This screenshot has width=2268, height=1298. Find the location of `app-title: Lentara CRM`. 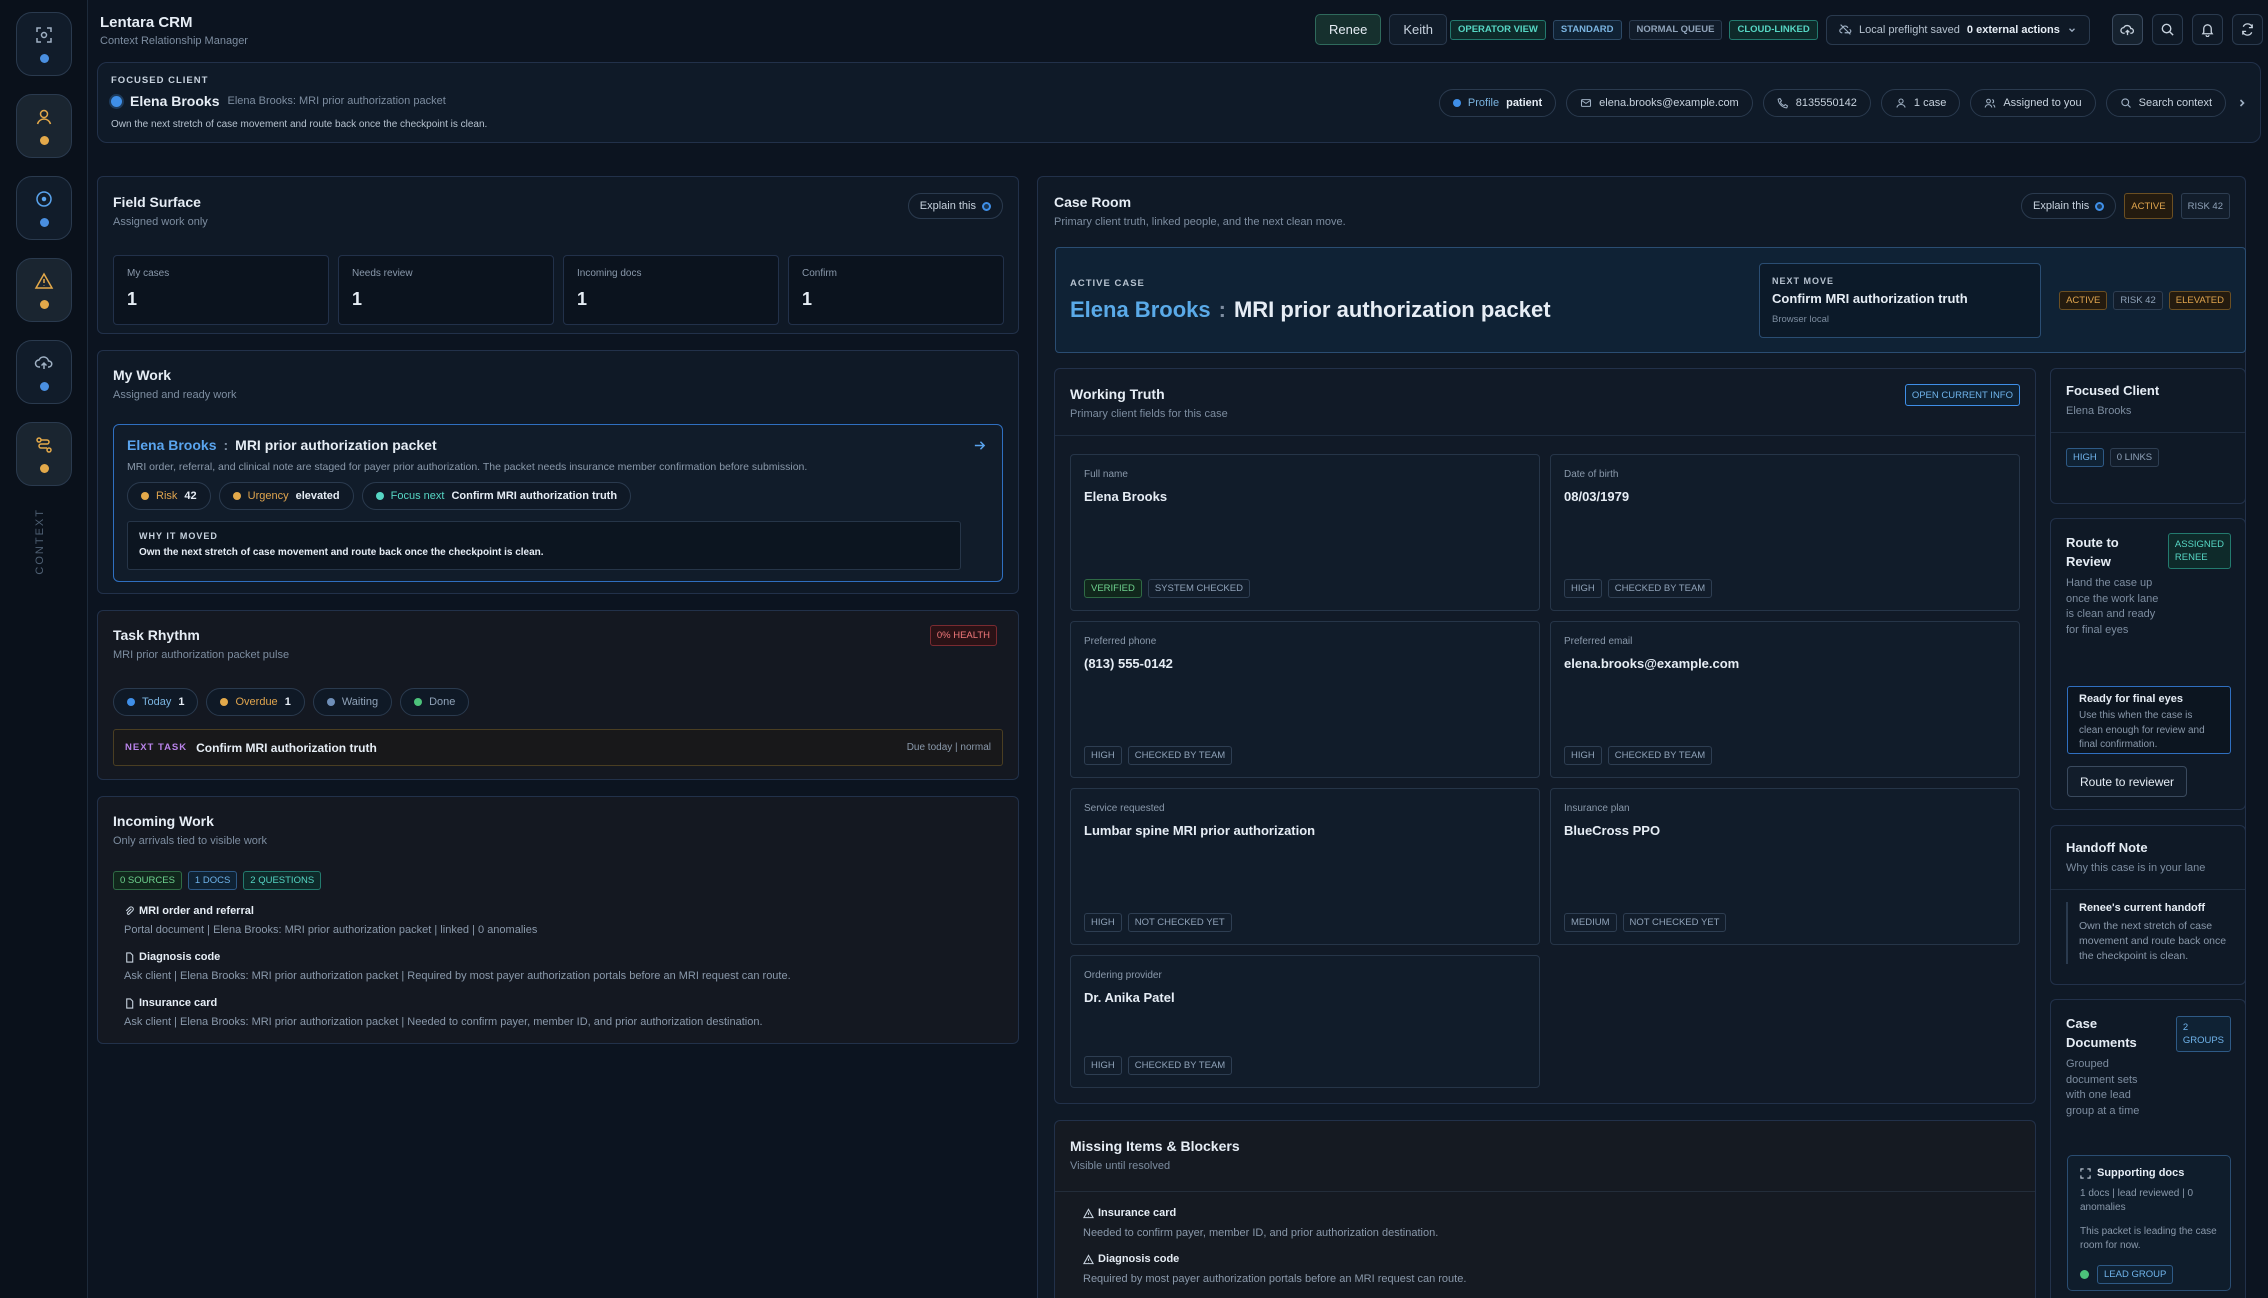

app-title: Lentara CRM is located at coordinates (146, 22).